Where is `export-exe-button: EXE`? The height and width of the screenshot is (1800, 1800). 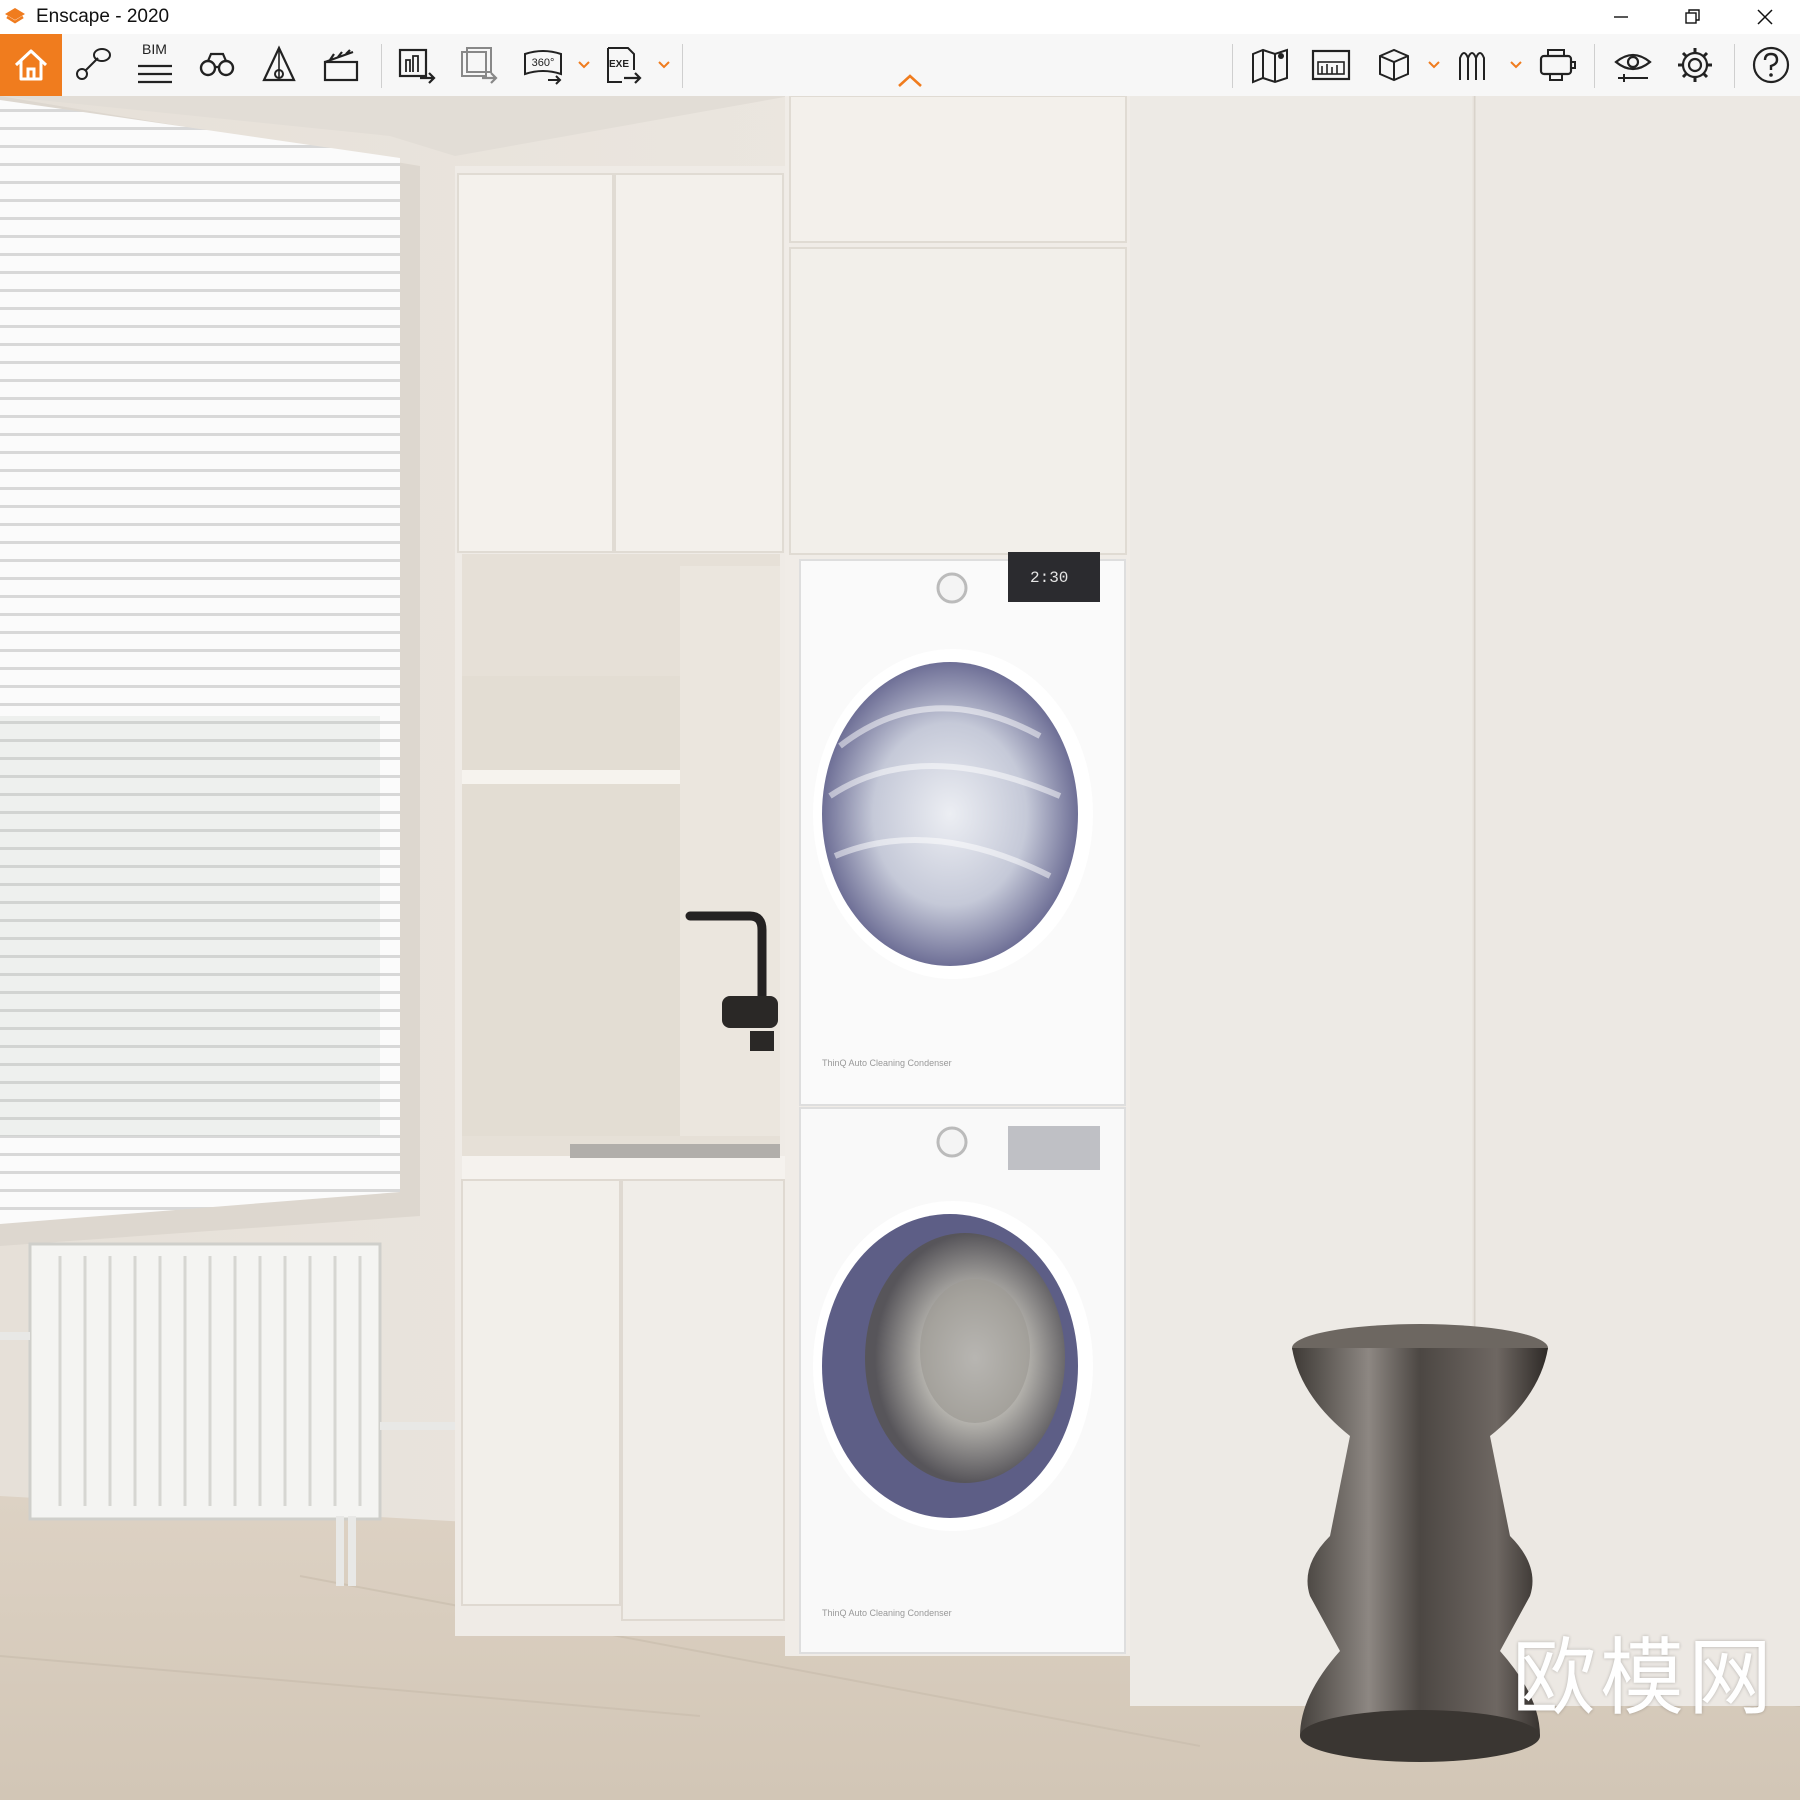 export-exe-button: EXE is located at coordinates (623, 65).